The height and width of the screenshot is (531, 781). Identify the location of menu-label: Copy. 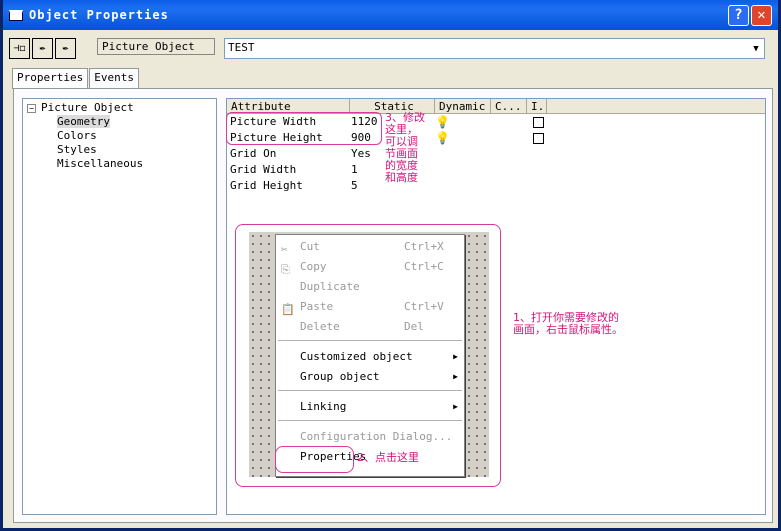
(313, 266).